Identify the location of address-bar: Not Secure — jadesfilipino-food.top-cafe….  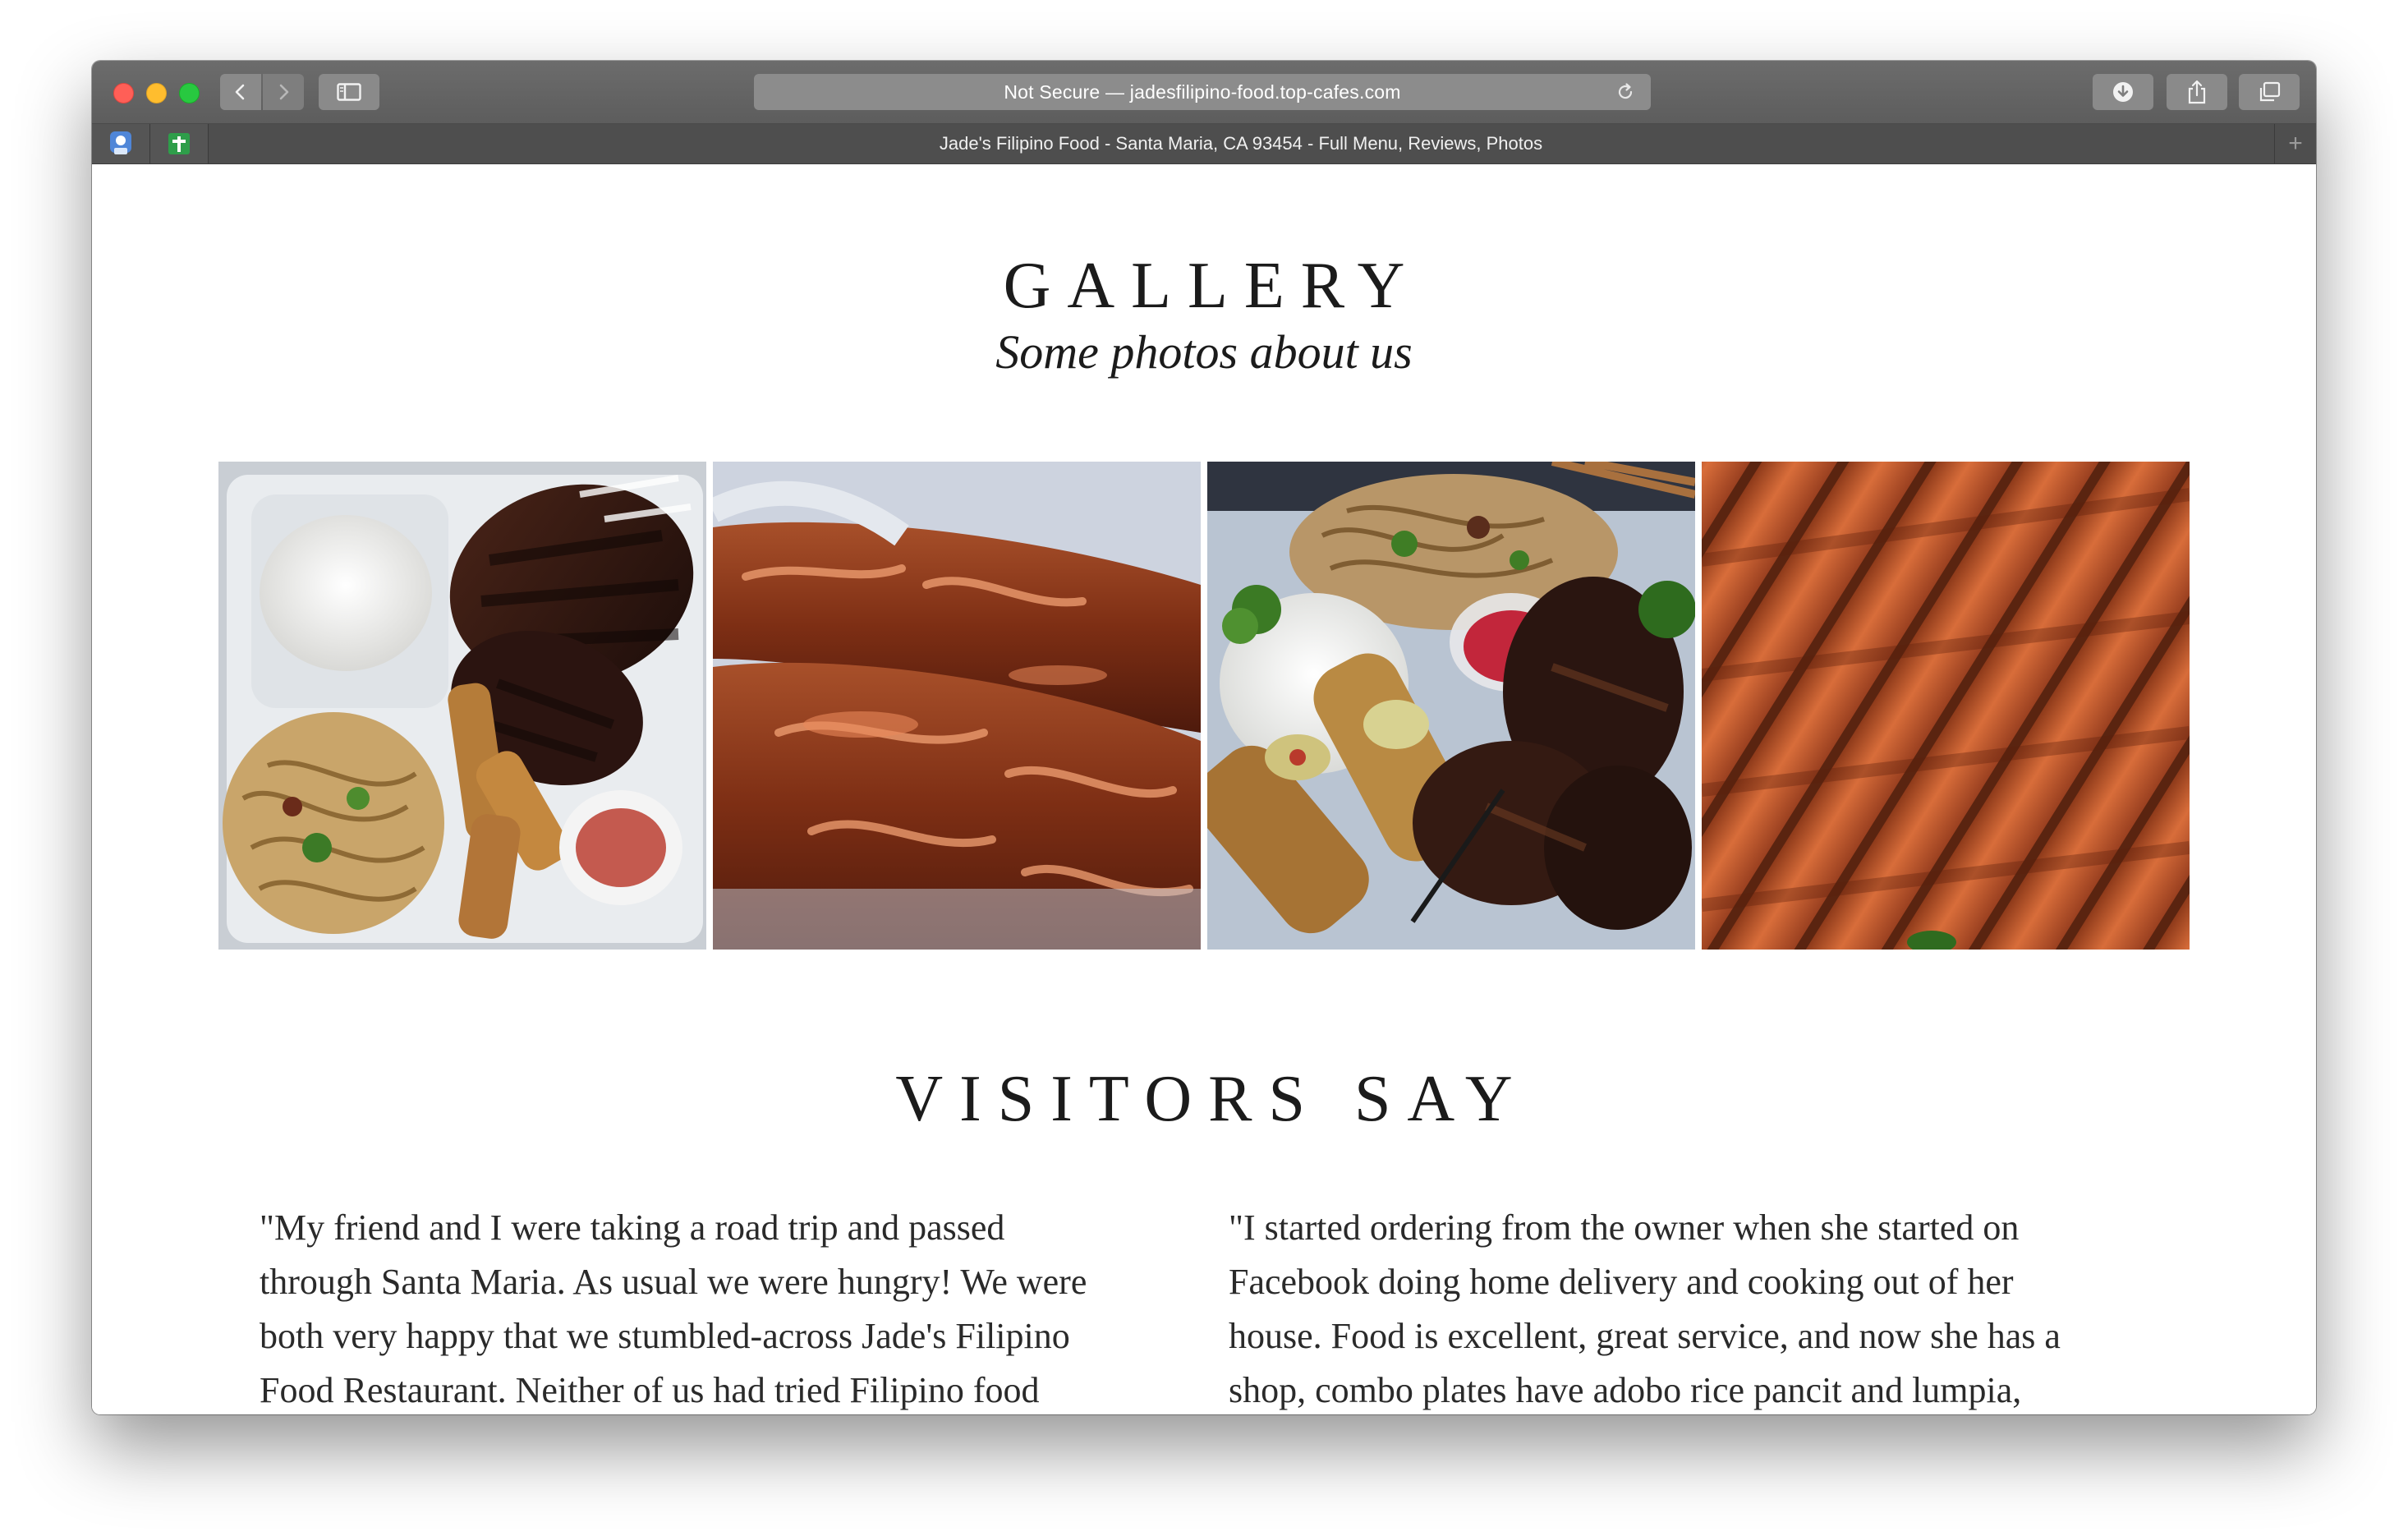
(1202, 92).